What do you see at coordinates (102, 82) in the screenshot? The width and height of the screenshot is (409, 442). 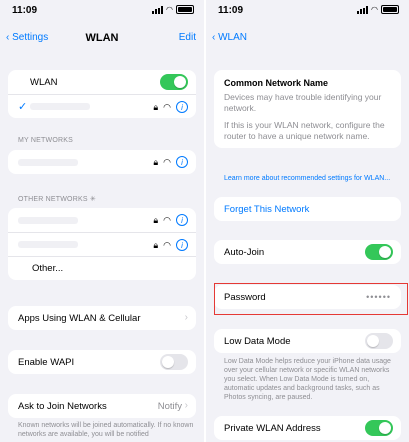 I see `wlan-toggle-row: WLAN` at bounding box center [102, 82].